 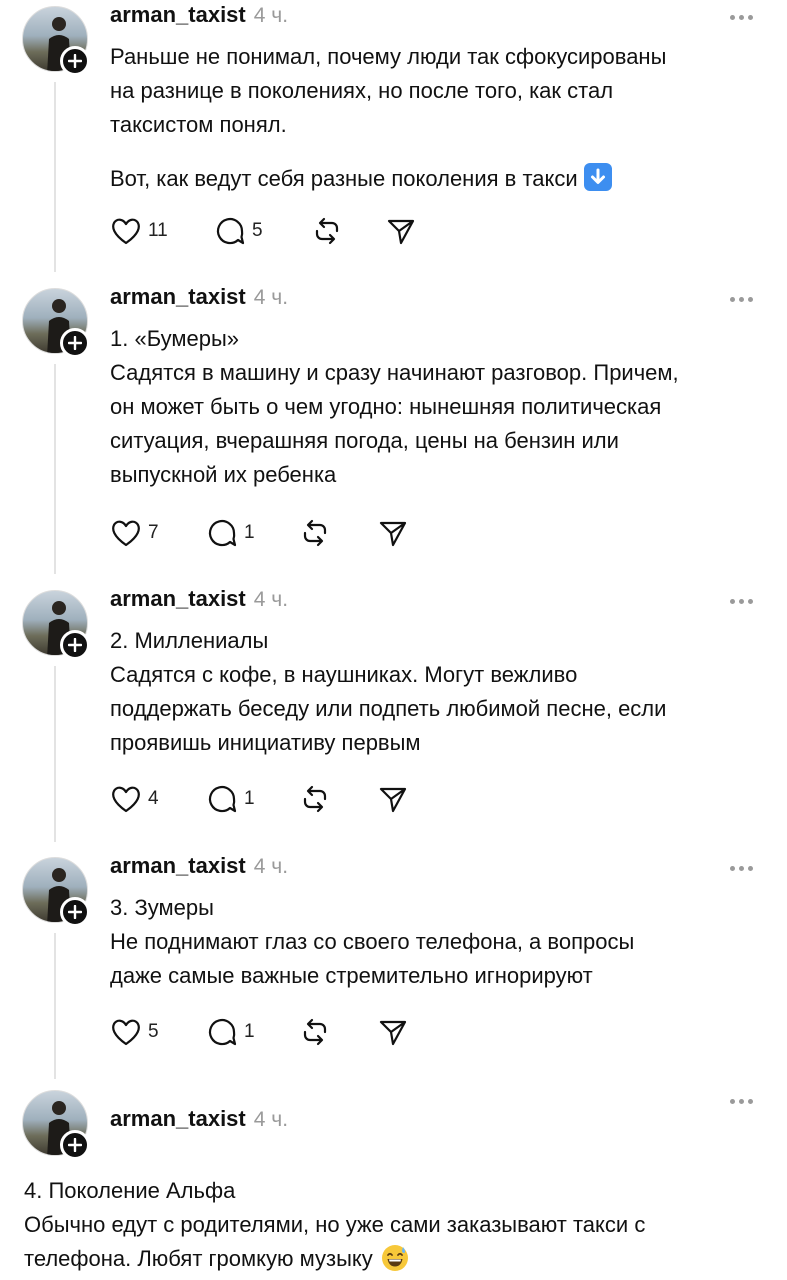 What do you see at coordinates (198, 124) in the screenshot?
I see `text-line: таксистом понял.` at bounding box center [198, 124].